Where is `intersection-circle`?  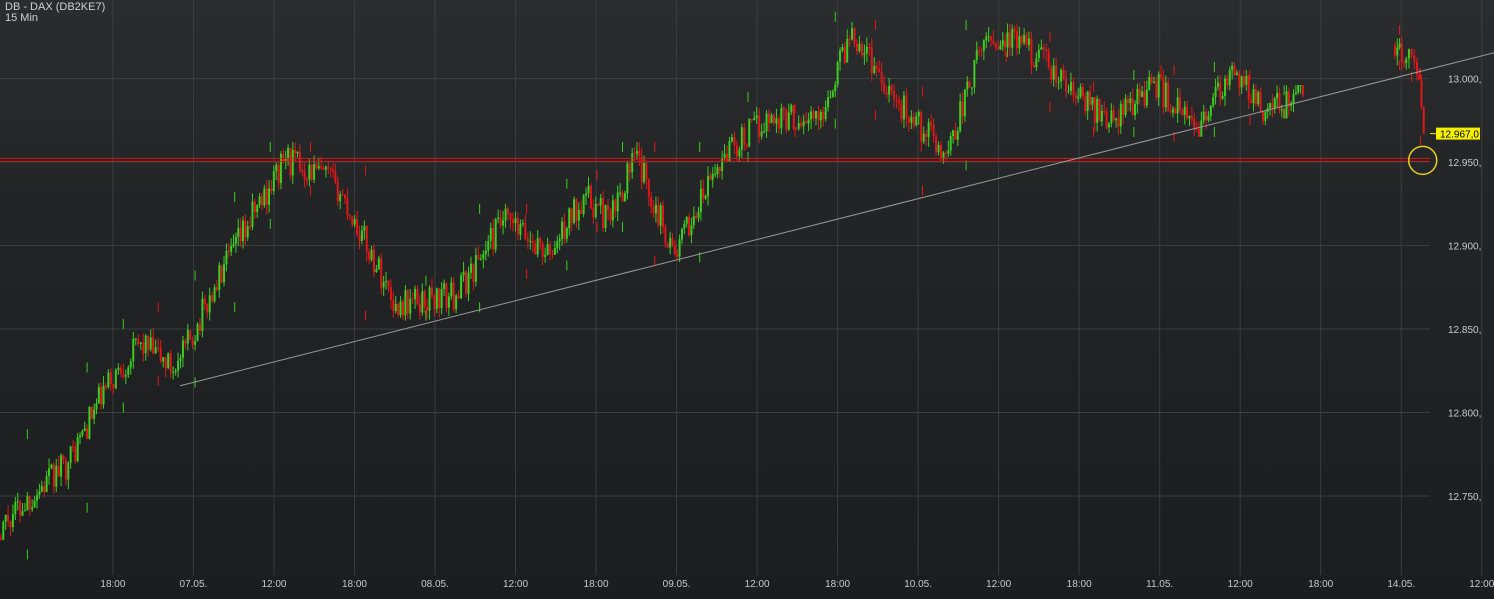 intersection-circle is located at coordinates (1423, 160).